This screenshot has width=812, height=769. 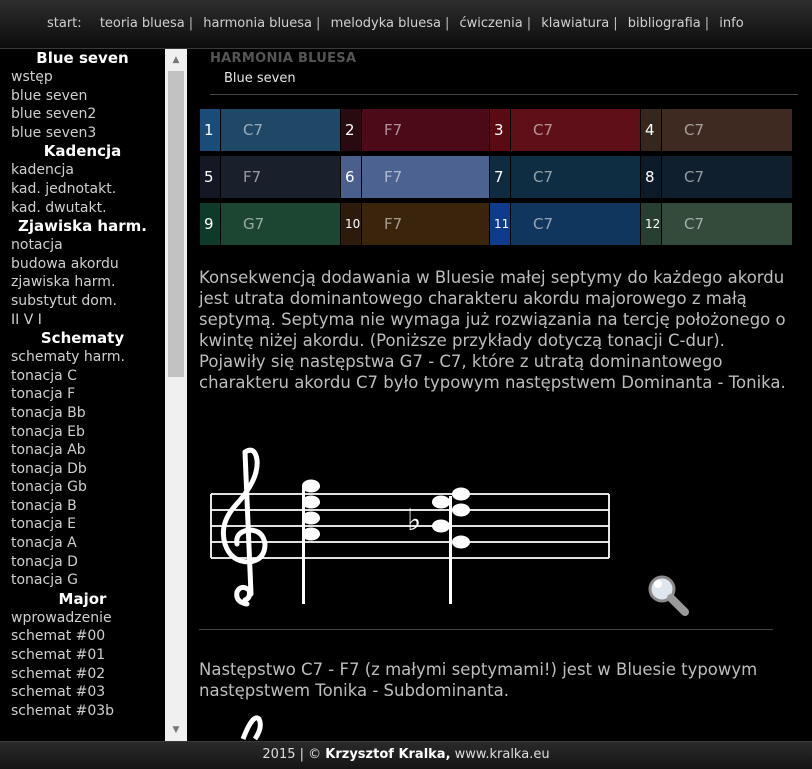 What do you see at coordinates (82, 301) in the screenshot?
I see `sidebar-link: substytut dom.` at bounding box center [82, 301].